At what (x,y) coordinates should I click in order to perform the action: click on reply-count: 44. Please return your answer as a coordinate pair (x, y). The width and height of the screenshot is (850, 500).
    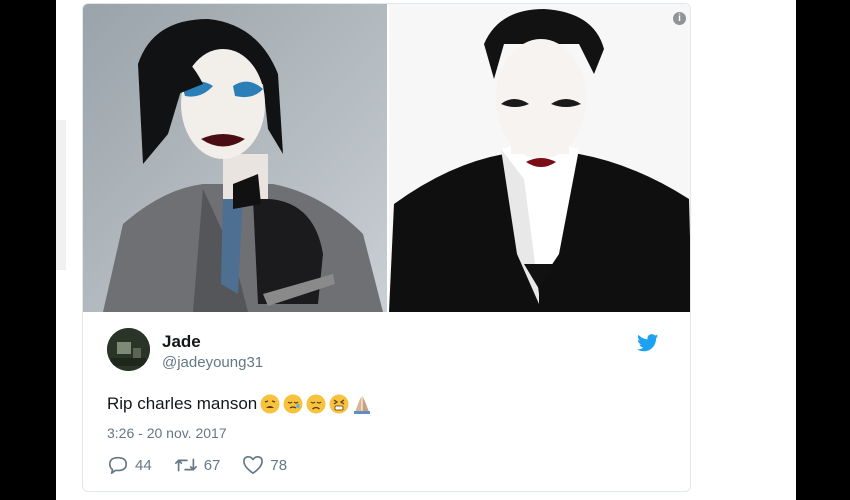
    Looking at the image, I should click on (143, 465).